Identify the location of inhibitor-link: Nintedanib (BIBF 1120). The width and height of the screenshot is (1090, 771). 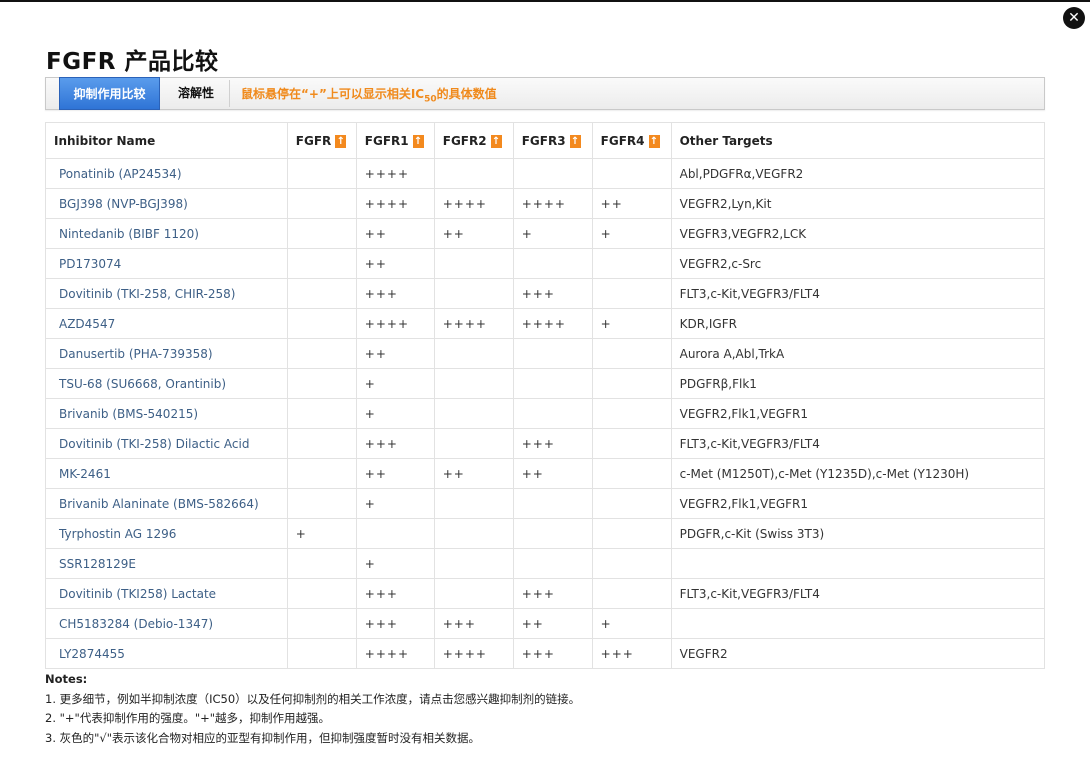
(166, 233).